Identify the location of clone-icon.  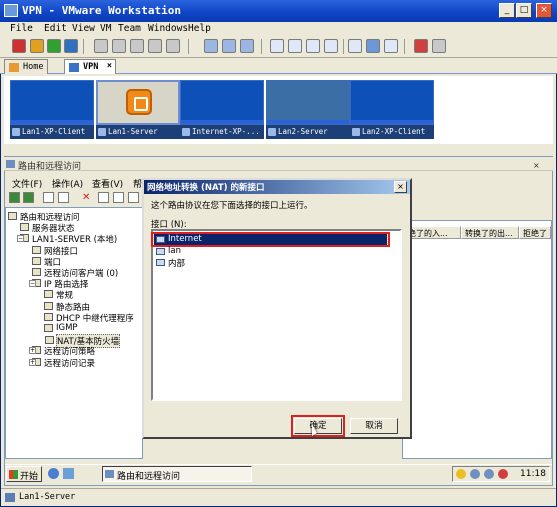
(155, 46).